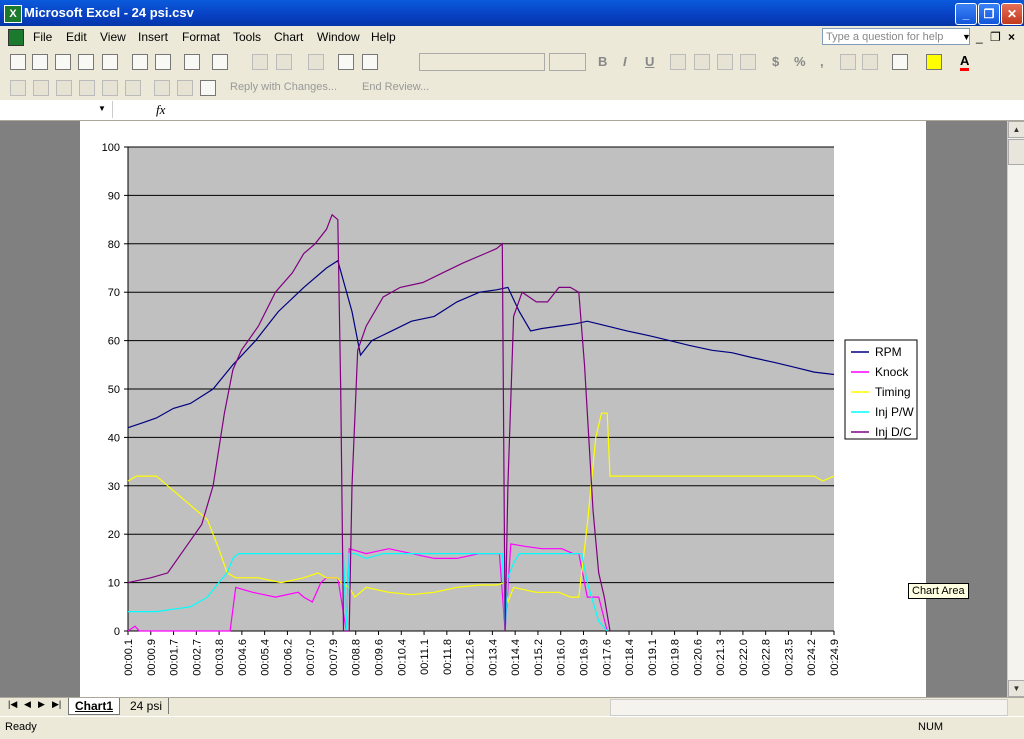 Image resolution: width=1024 pixels, height=739 pixels. Describe the element at coordinates (288, 37) in the screenshot. I see `menu-chart: Chart` at that location.